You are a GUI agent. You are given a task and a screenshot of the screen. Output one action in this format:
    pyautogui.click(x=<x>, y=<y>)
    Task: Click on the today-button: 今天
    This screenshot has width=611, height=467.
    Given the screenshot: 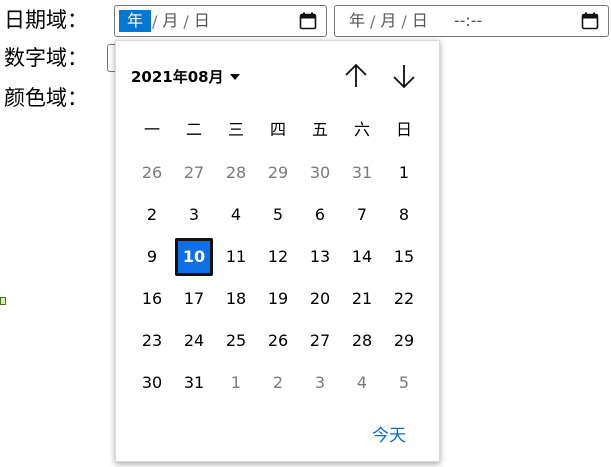 What is the action you would take?
    pyautogui.click(x=389, y=433)
    